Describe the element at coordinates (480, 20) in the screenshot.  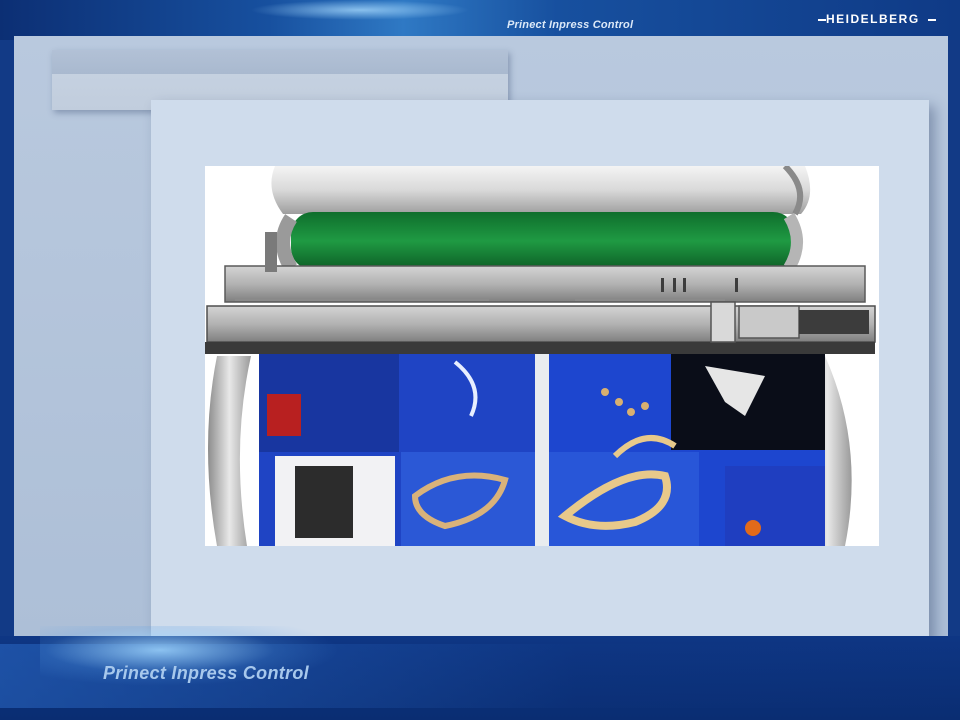
I see `top-frame-bar` at that location.